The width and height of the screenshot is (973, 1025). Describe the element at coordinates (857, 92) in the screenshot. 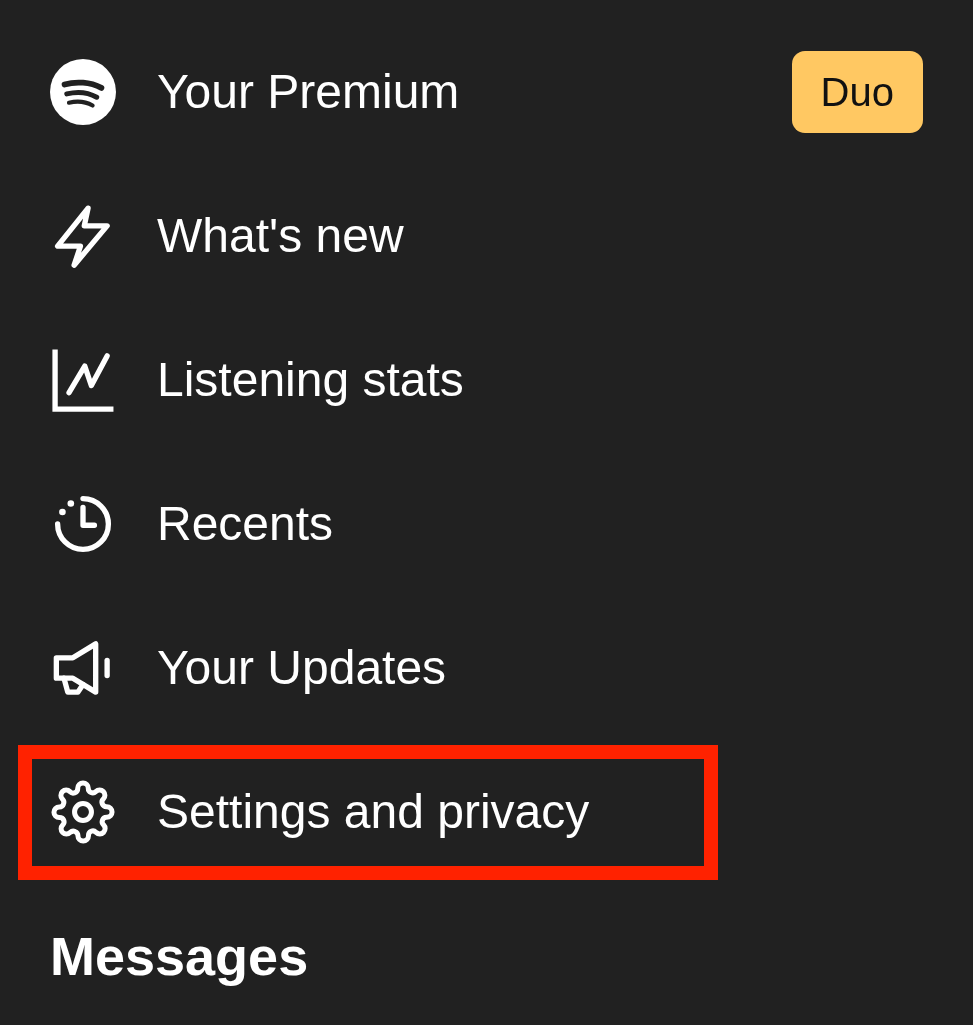

I see `plan-badge: Duo` at that location.